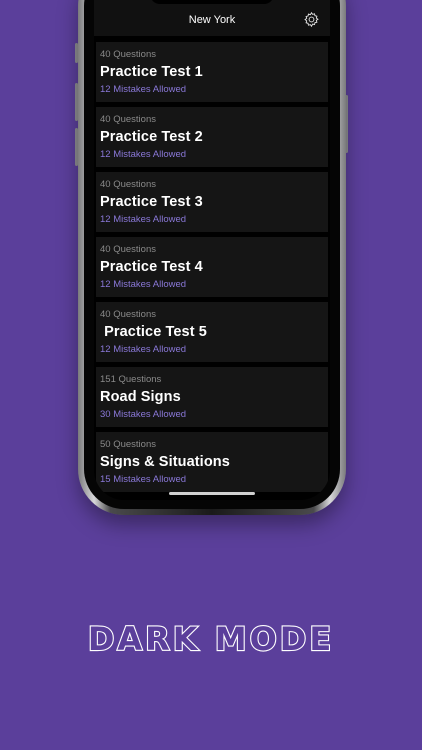  I want to click on question-count: 50 Questions, so click(128, 444).